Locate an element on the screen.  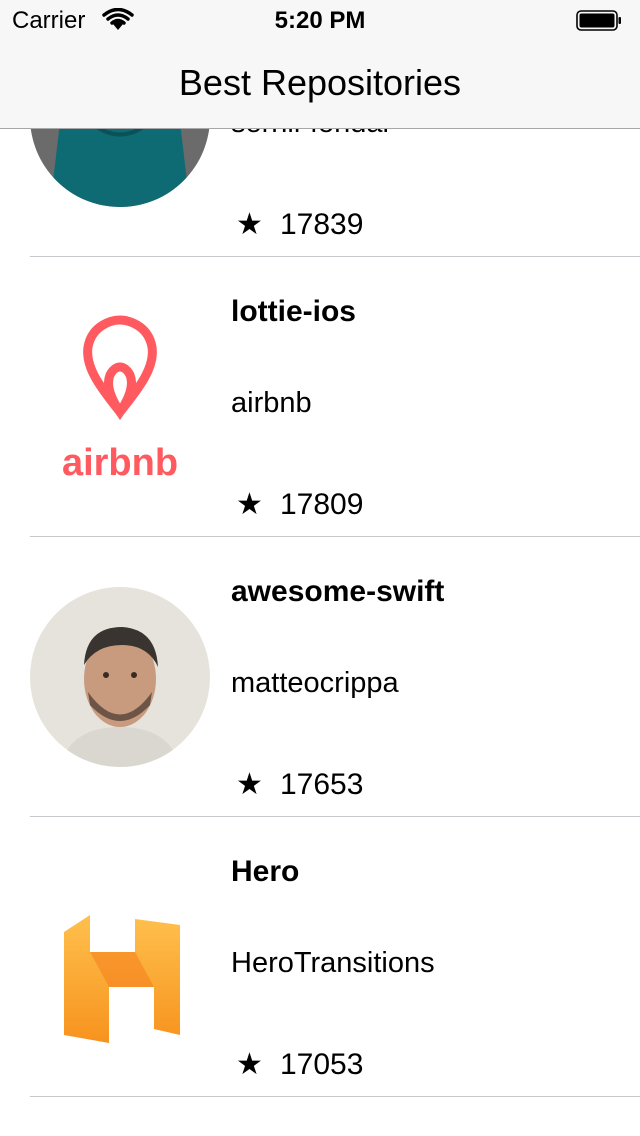
navigation-bar: Best Repositories is located at coordinates (320, 84).